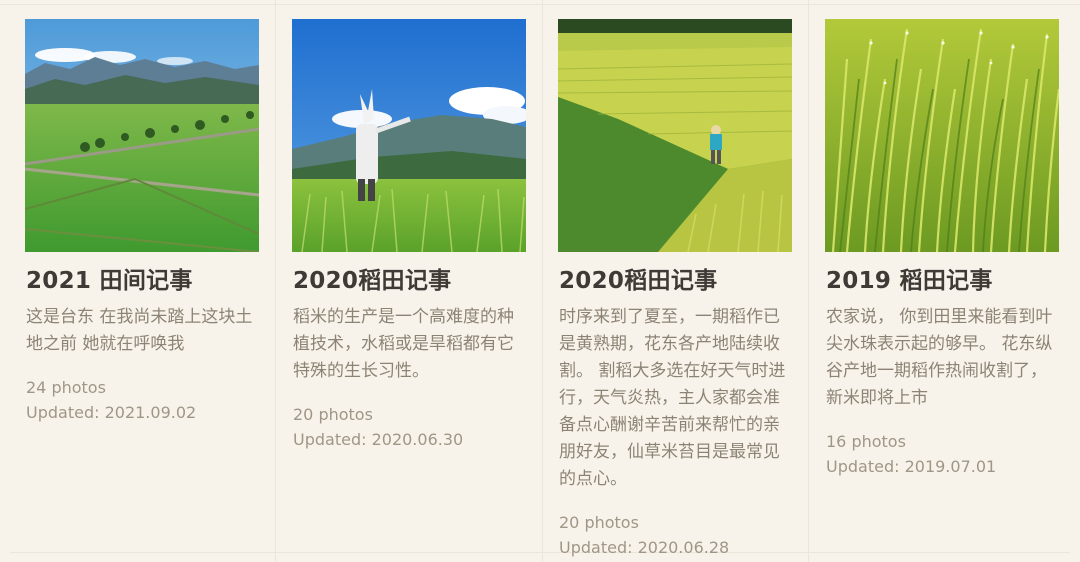 The width and height of the screenshot is (1080, 562). What do you see at coordinates (540, 552) in the screenshot?
I see `bottom-divider` at bounding box center [540, 552].